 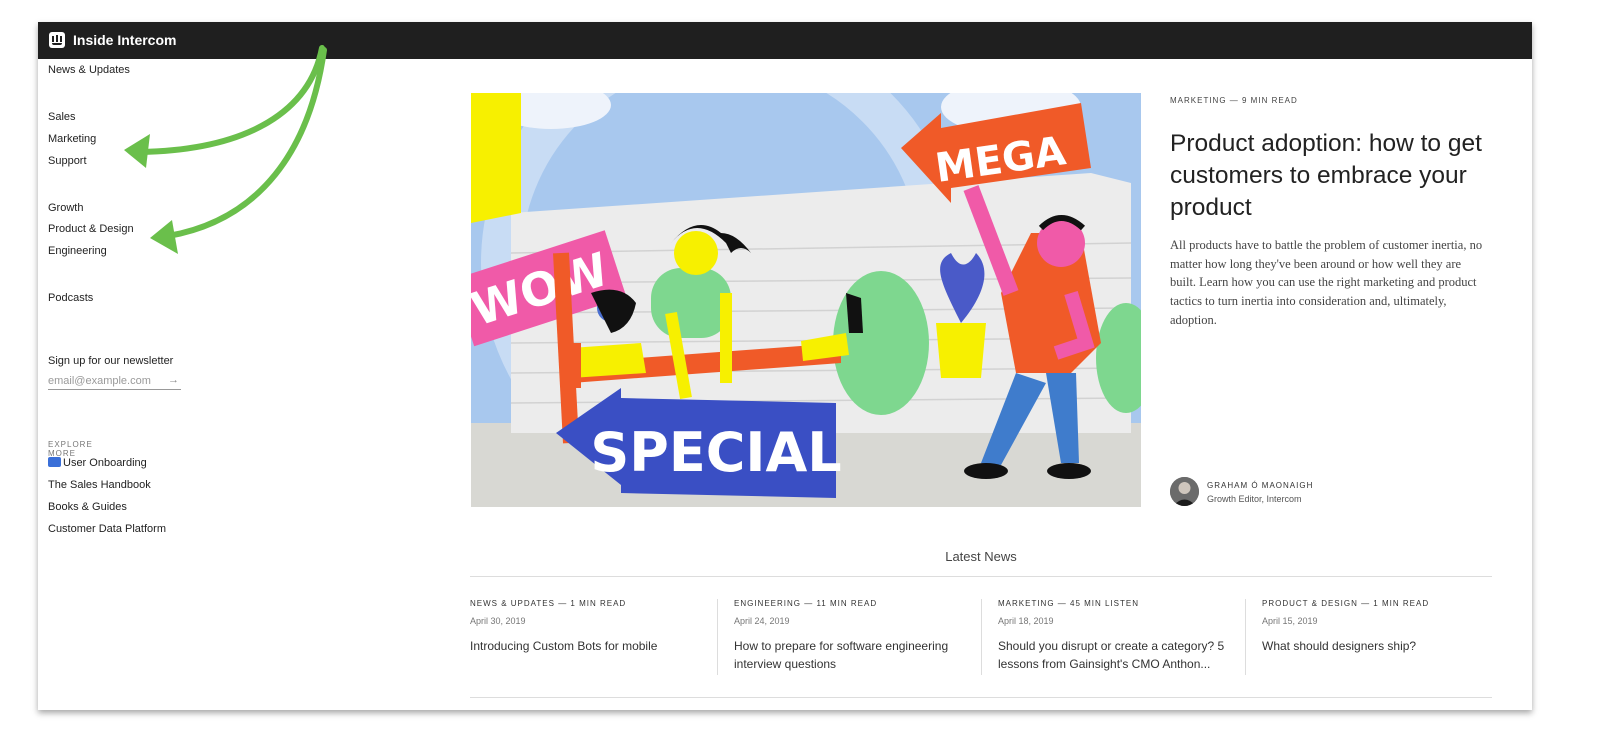 What do you see at coordinates (173, 380) in the screenshot?
I see `arrow-right-icon: →` at bounding box center [173, 380].